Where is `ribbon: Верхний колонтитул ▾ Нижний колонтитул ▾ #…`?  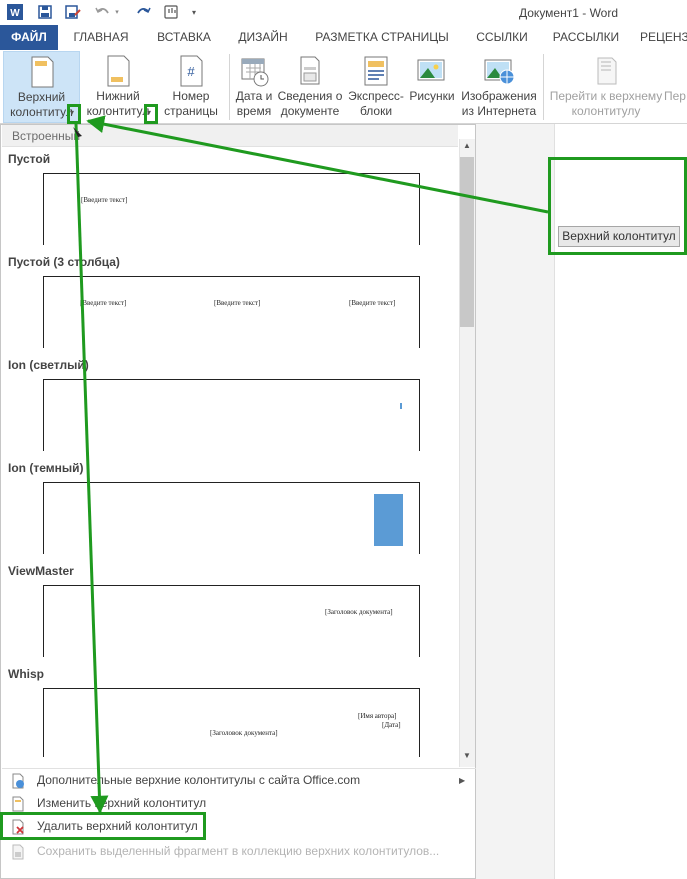 ribbon: Верхний колонтитул ▾ Нижний колонтитул ▾ #… is located at coordinates (343, 87).